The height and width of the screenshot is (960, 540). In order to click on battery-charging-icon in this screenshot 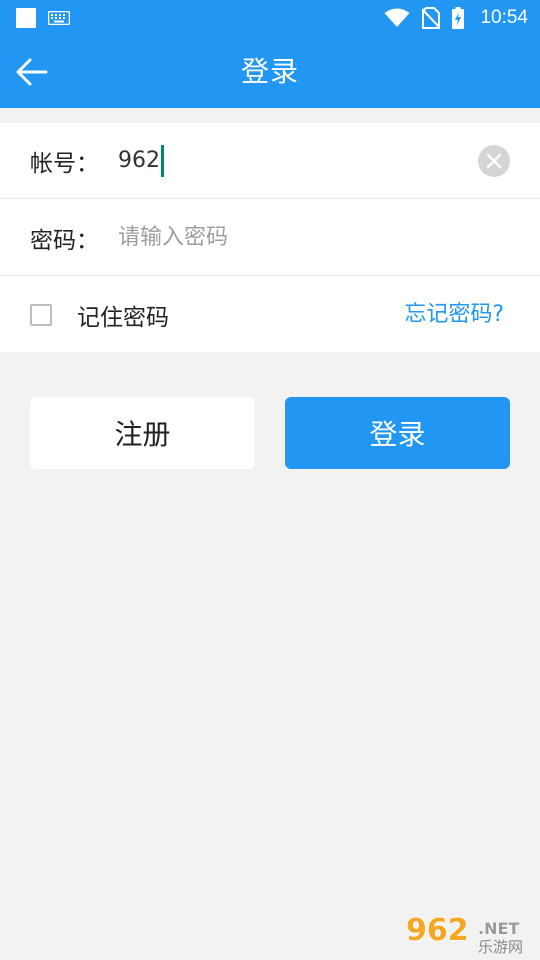, I will do `click(458, 18)`.